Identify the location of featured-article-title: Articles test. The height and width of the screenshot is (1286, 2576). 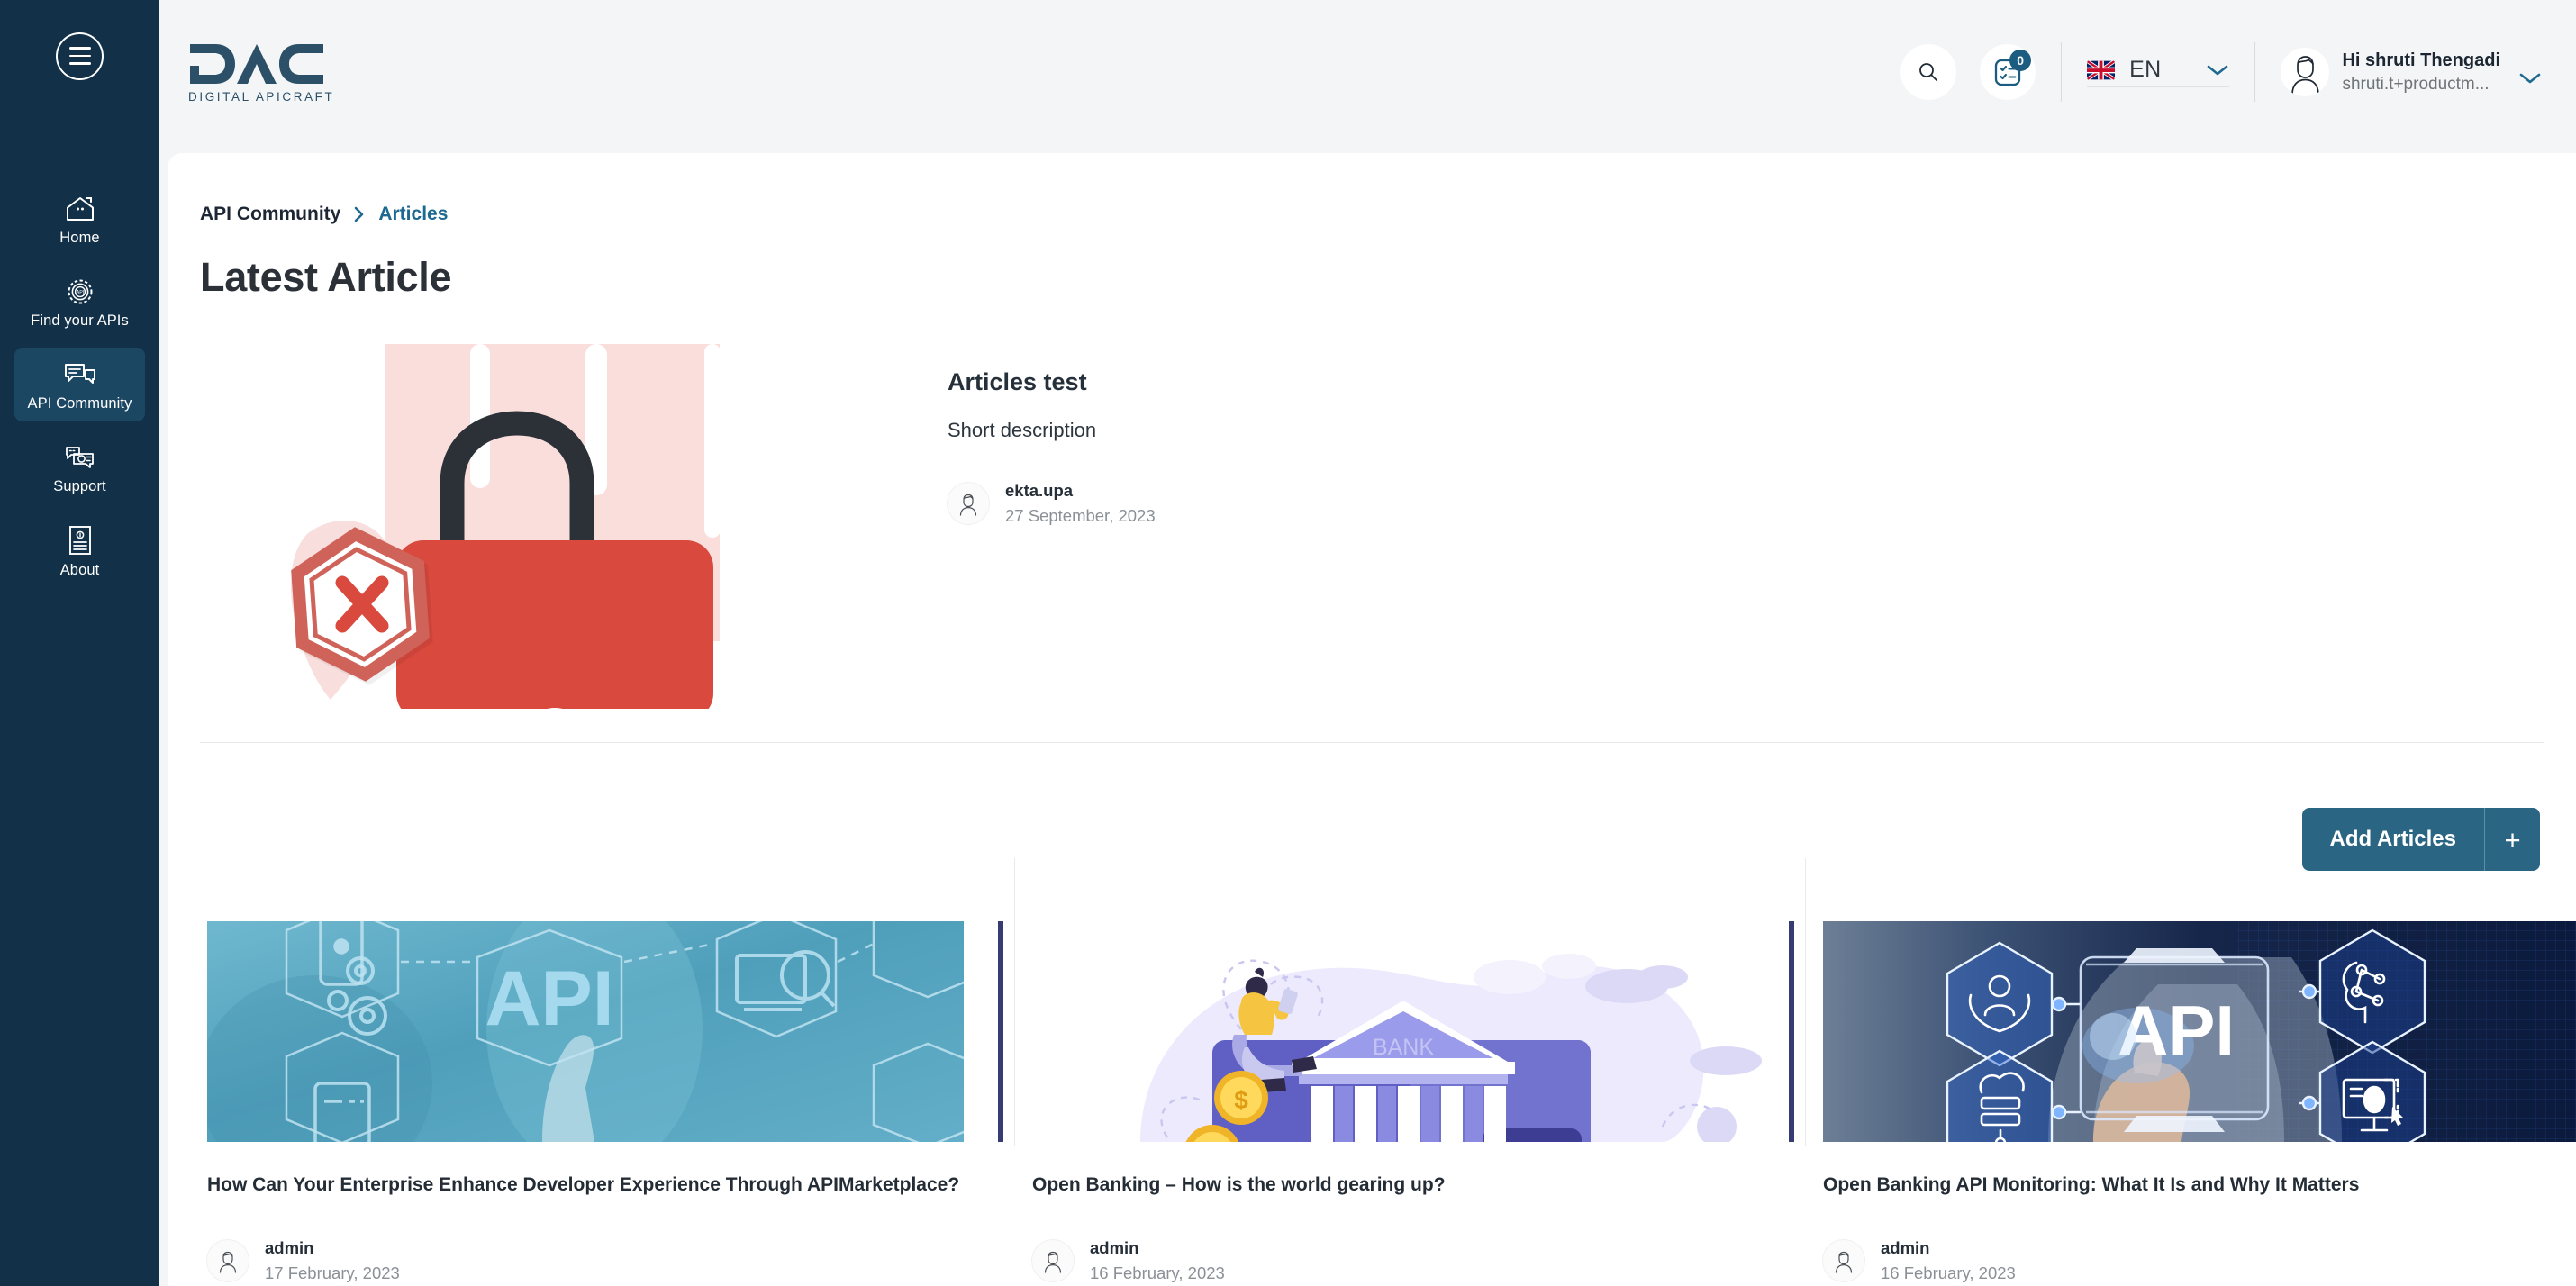
(1052, 382).